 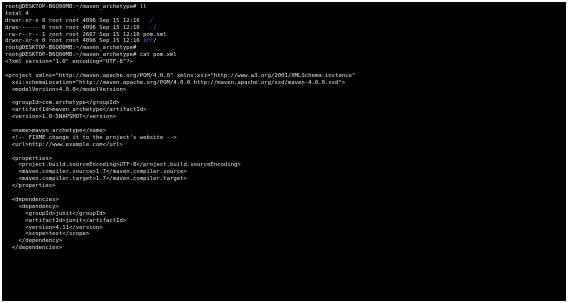 What do you see at coordinates (285, 234) in the screenshot?
I see `terminal-line: <scope>test</scope>` at bounding box center [285, 234].